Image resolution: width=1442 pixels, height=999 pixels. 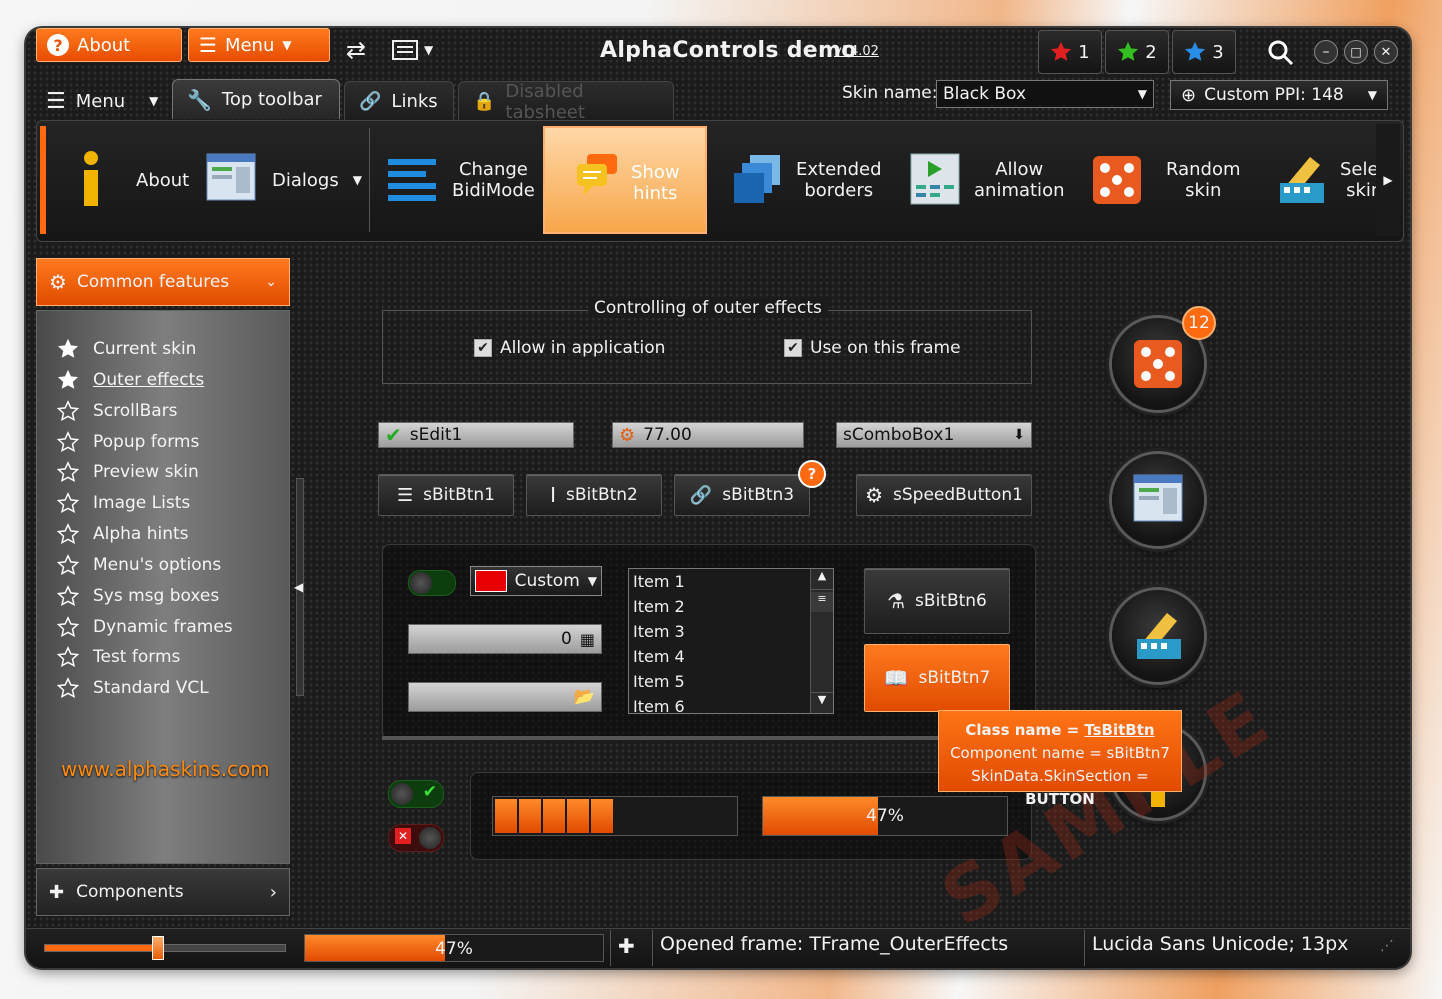 I want to click on scroll-up-icon: ▲, so click(x=822, y=579).